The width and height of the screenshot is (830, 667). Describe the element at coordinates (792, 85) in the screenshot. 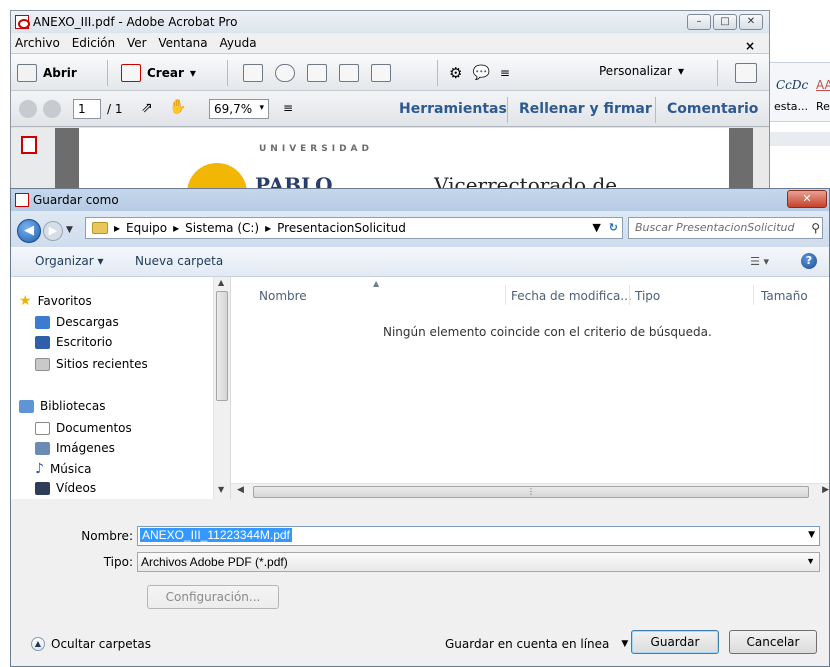

I see `style-preview-1: CcDc` at that location.